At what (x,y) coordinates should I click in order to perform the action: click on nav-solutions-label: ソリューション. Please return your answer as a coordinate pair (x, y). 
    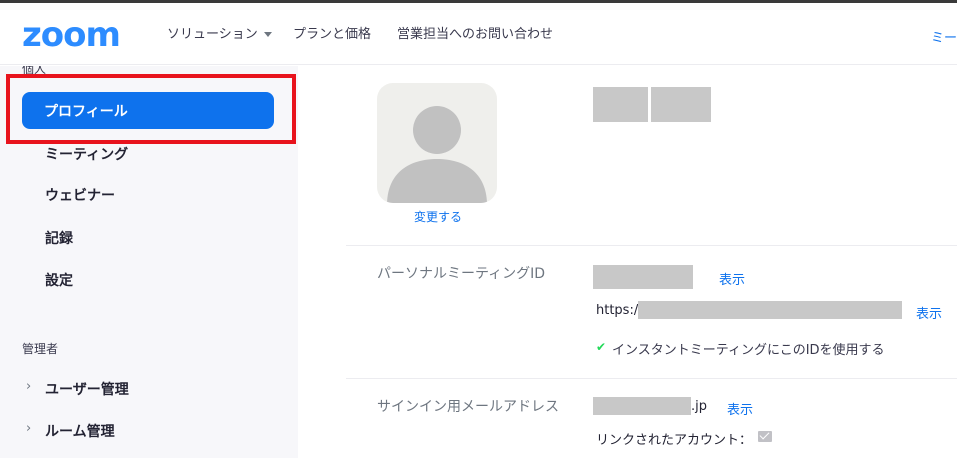
    Looking at the image, I should click on (212, 34).